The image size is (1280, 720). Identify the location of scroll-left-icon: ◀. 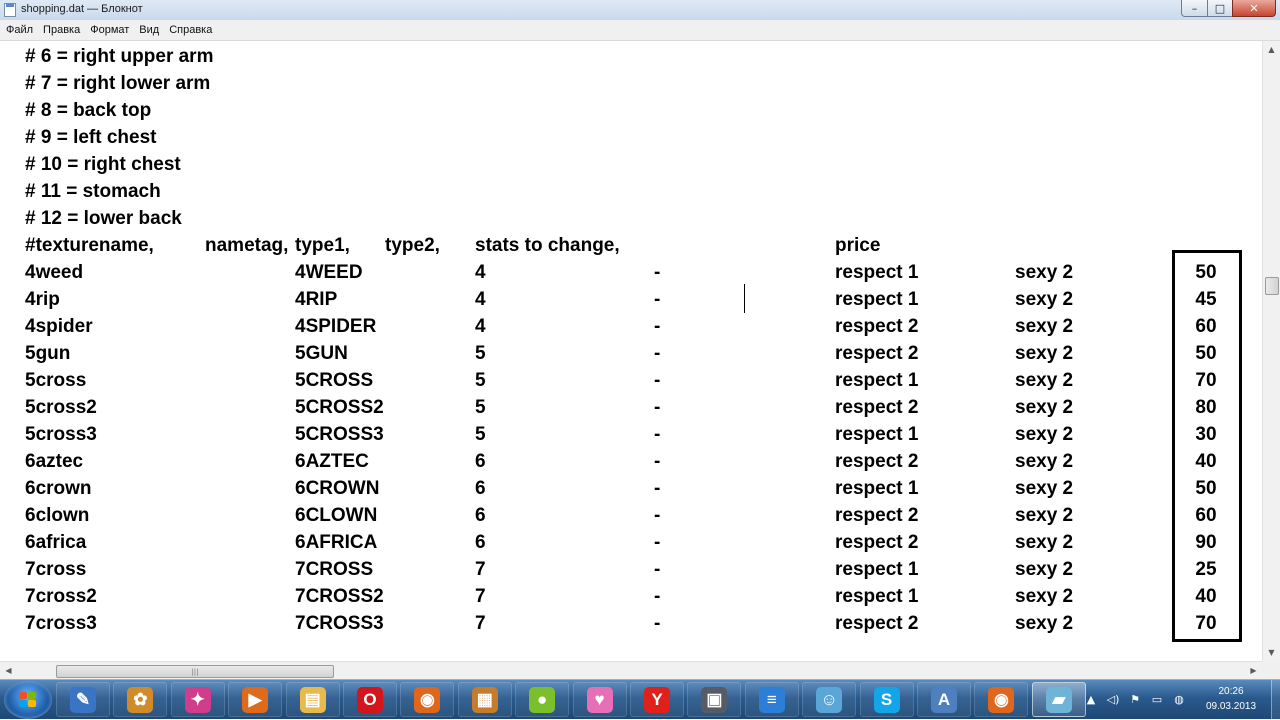
(8, 670).